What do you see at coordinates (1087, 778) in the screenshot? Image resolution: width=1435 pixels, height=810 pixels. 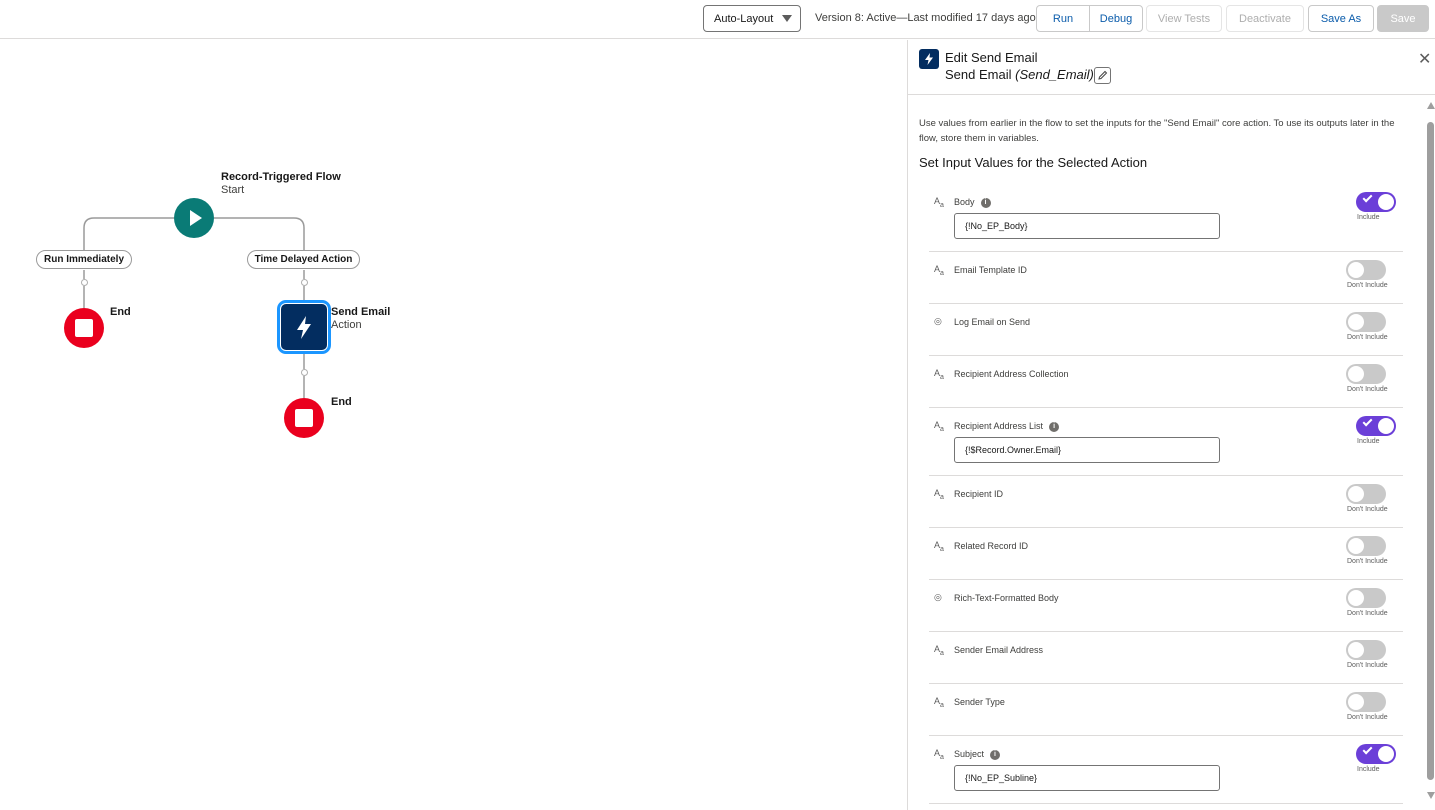 I see `input-value-field: {!No_EP_Subline}` at bounding box center [1087, 778].